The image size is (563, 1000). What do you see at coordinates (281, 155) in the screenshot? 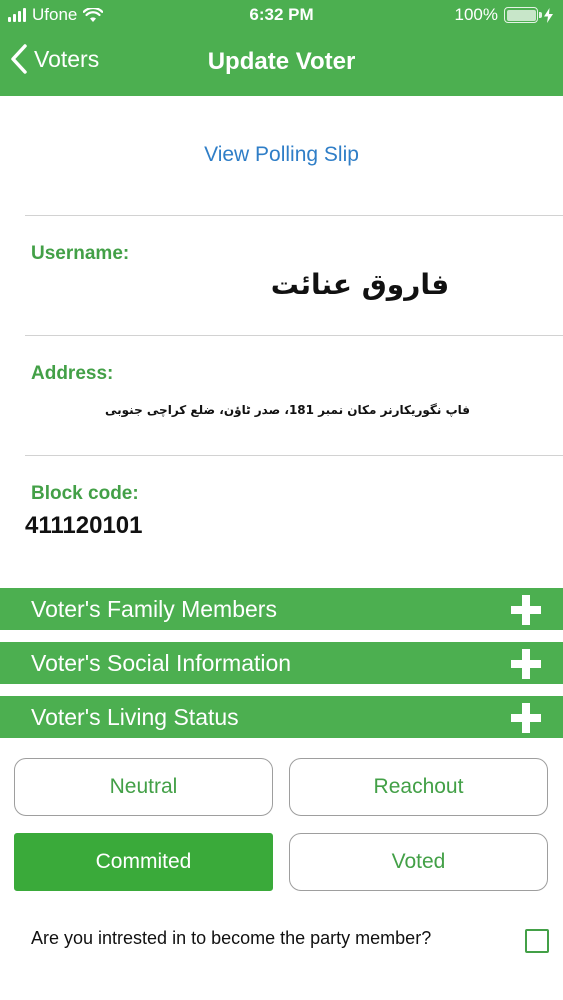
I see `view-polling-slip-link: View Polling Slip` at bounding box center [281, 155].